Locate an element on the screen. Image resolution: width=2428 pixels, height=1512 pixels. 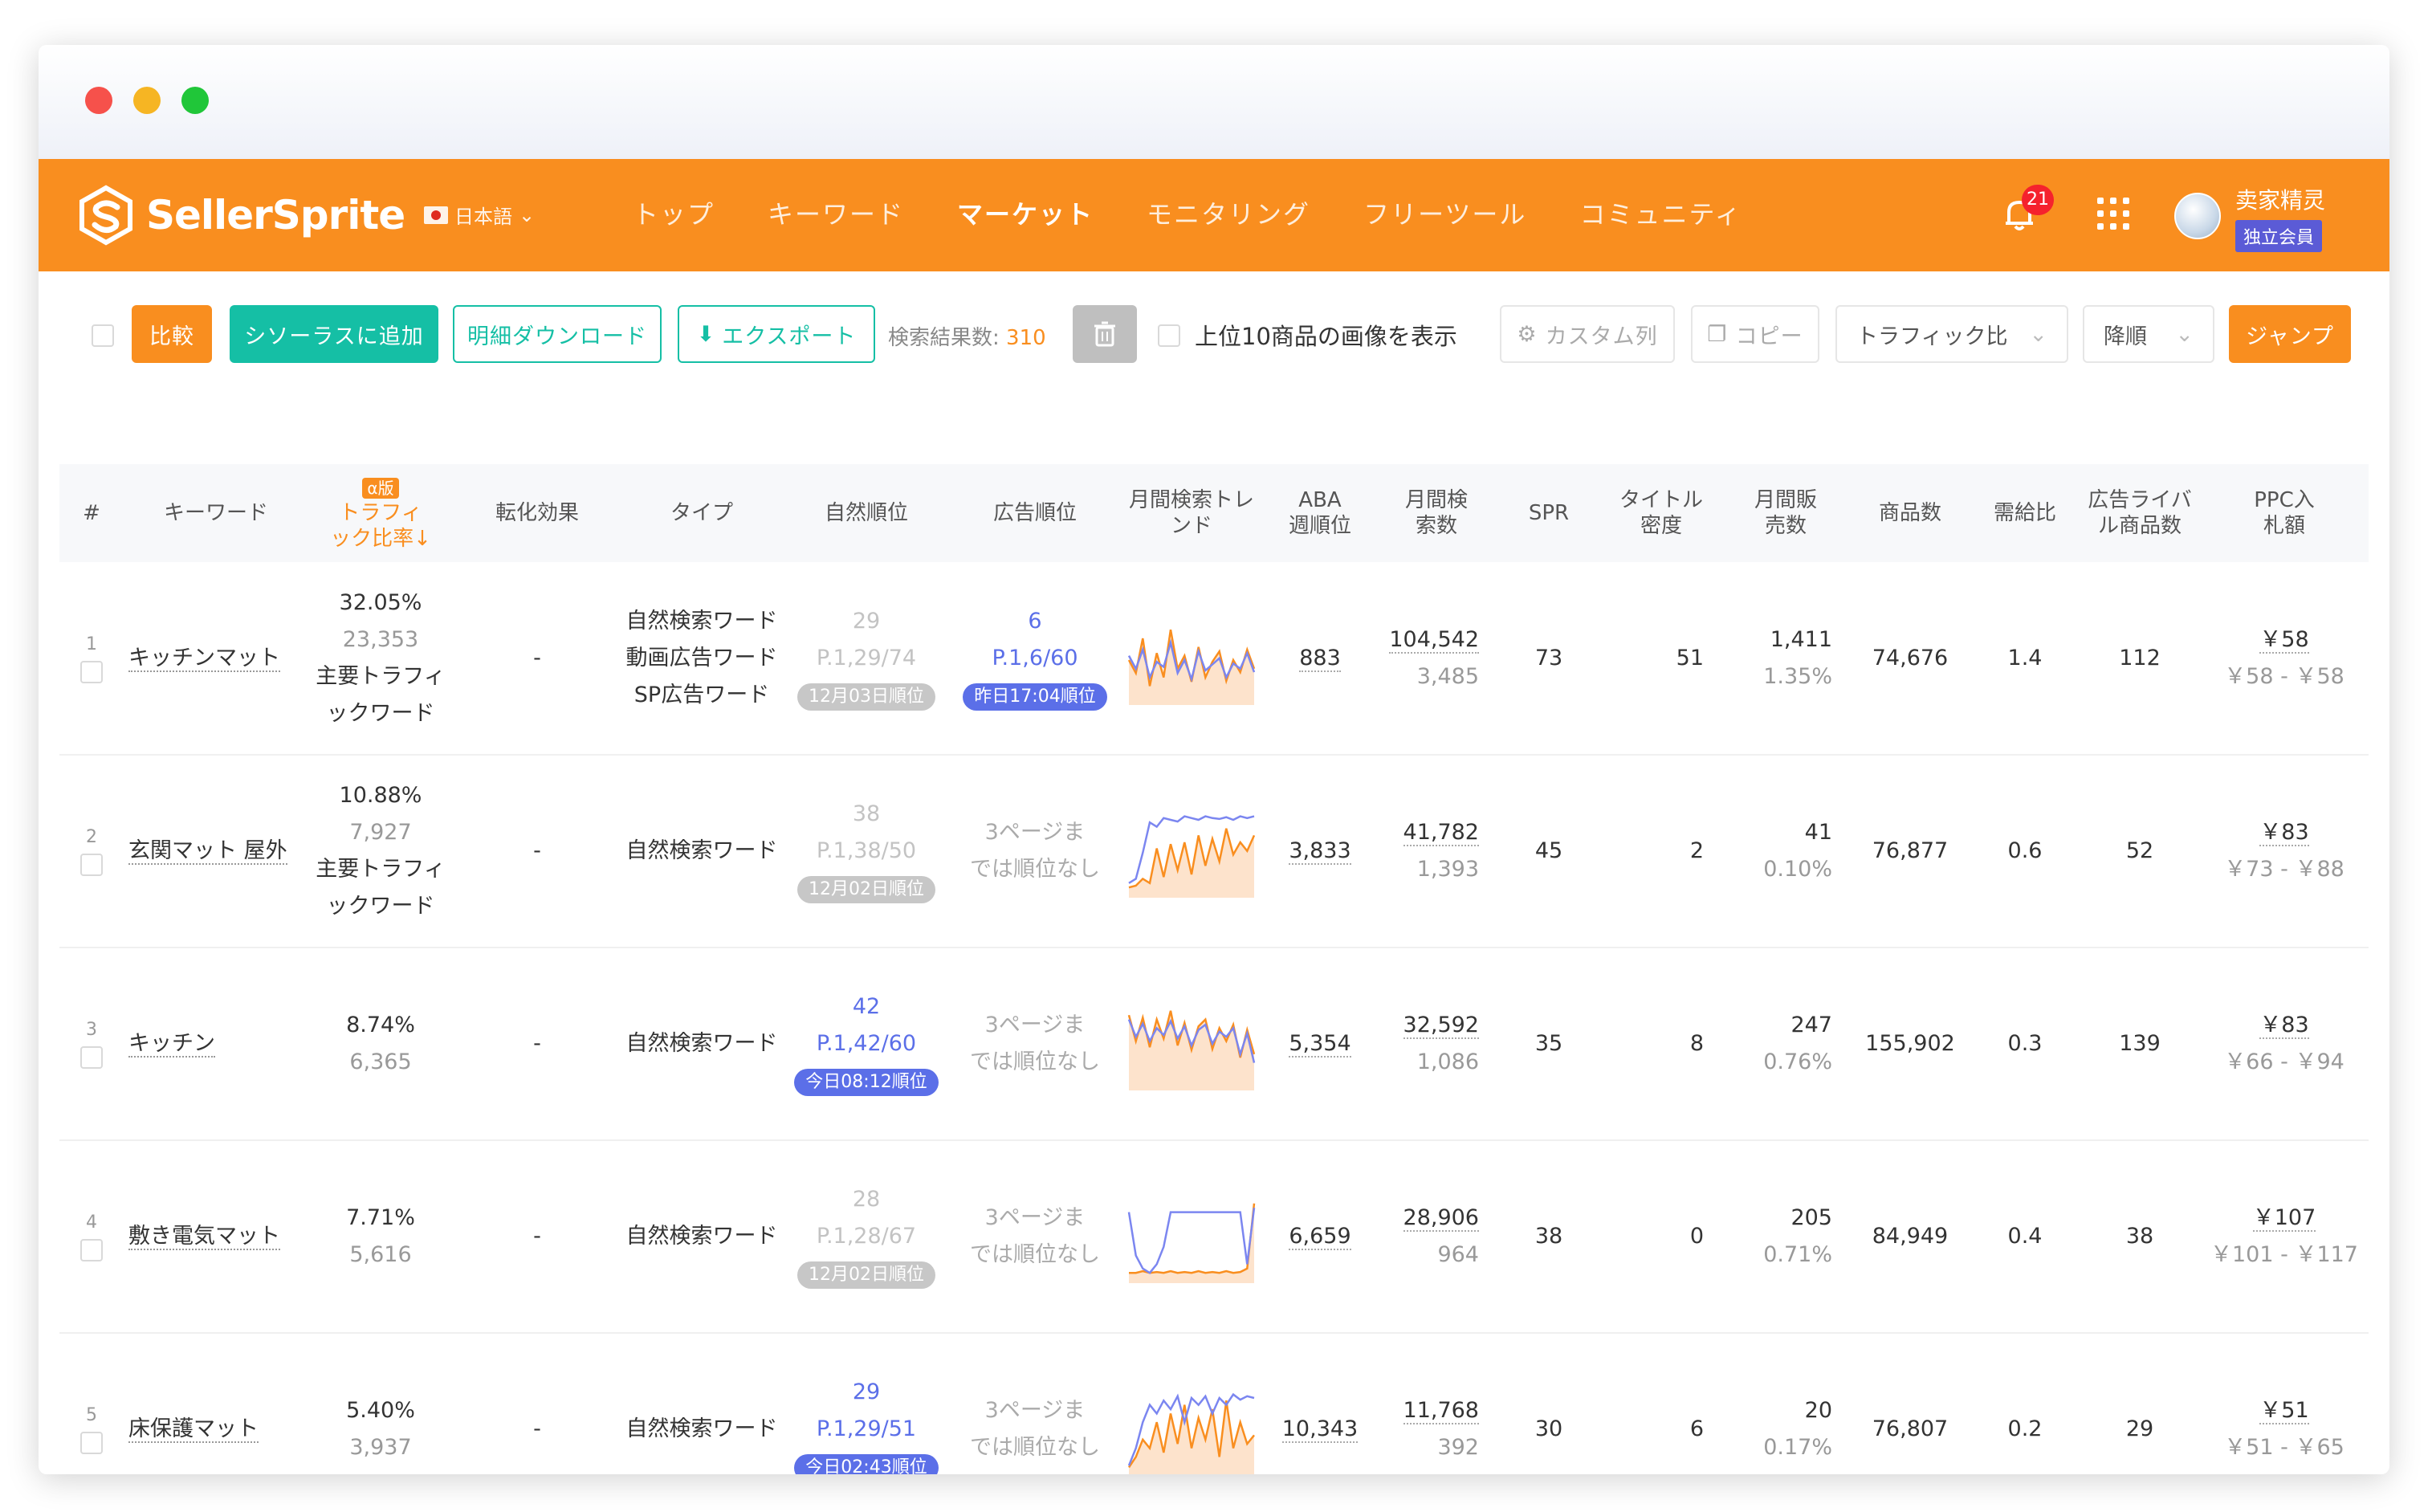
monthly-search: 28,906 is located at coordinates (1441, 1218).